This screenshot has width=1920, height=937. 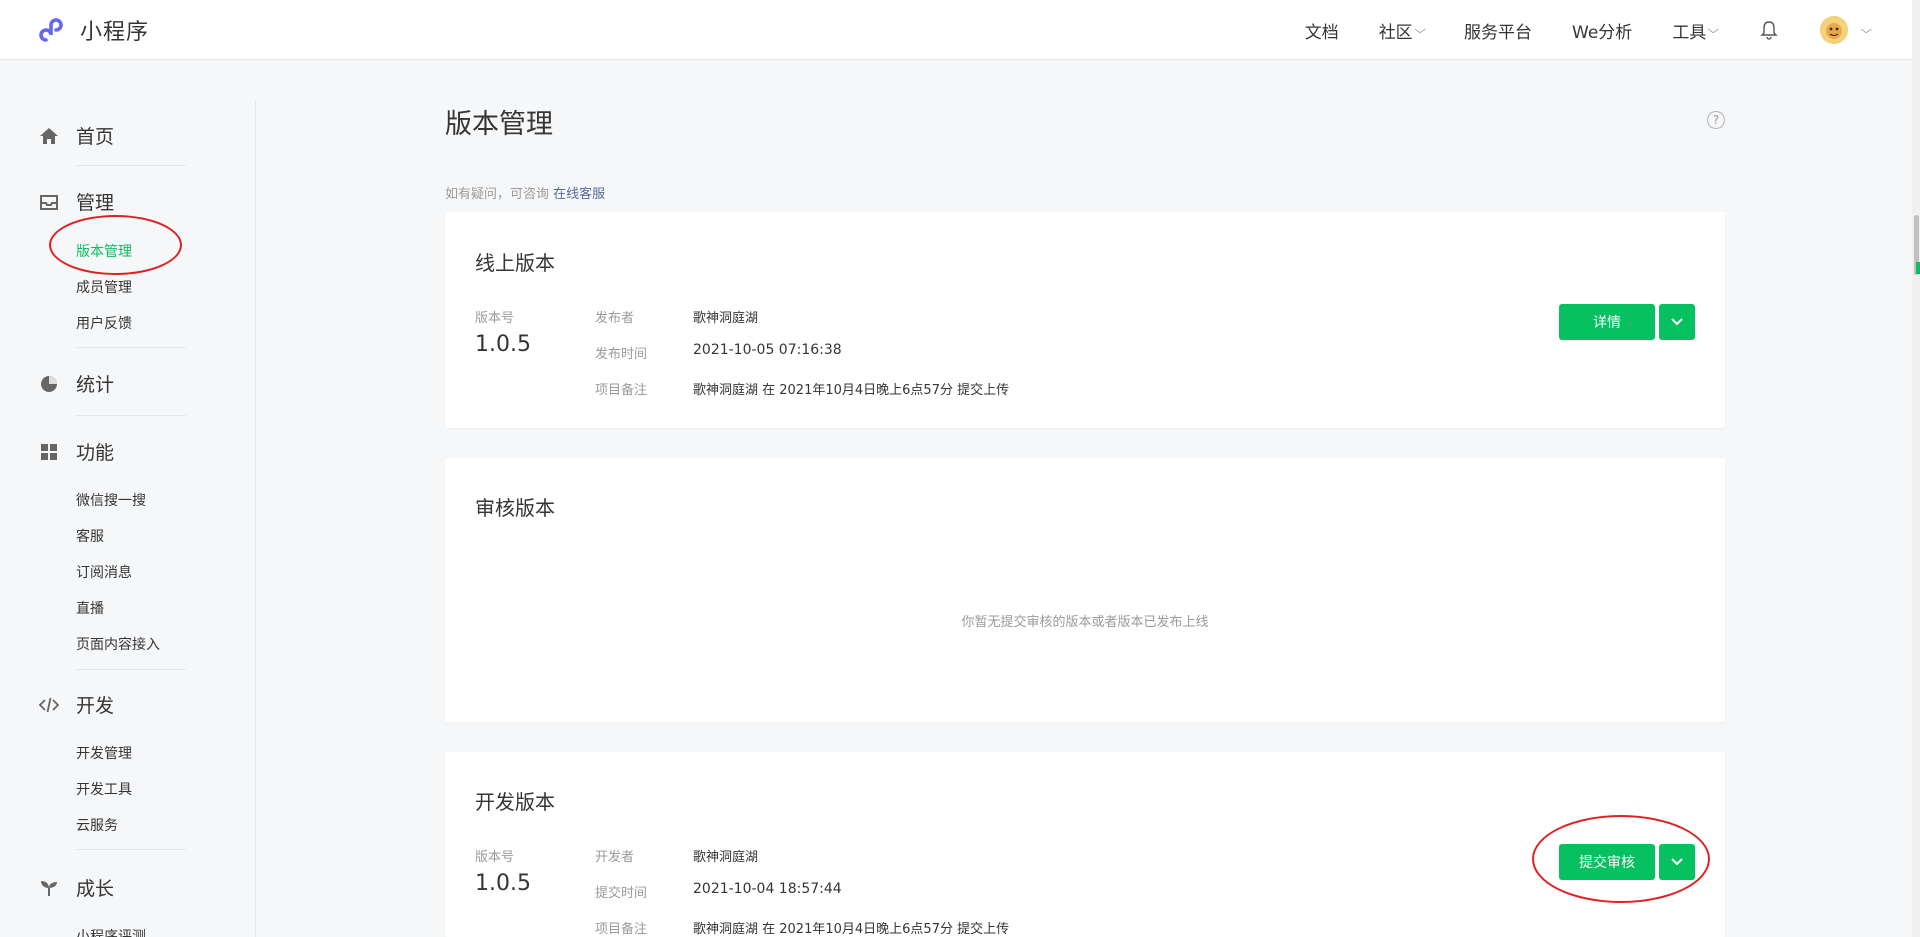 What do you see at coordinates (515, 263) in the screenshot?
I see `online-version-title: 线上版本` at bounding box center [515, 263].